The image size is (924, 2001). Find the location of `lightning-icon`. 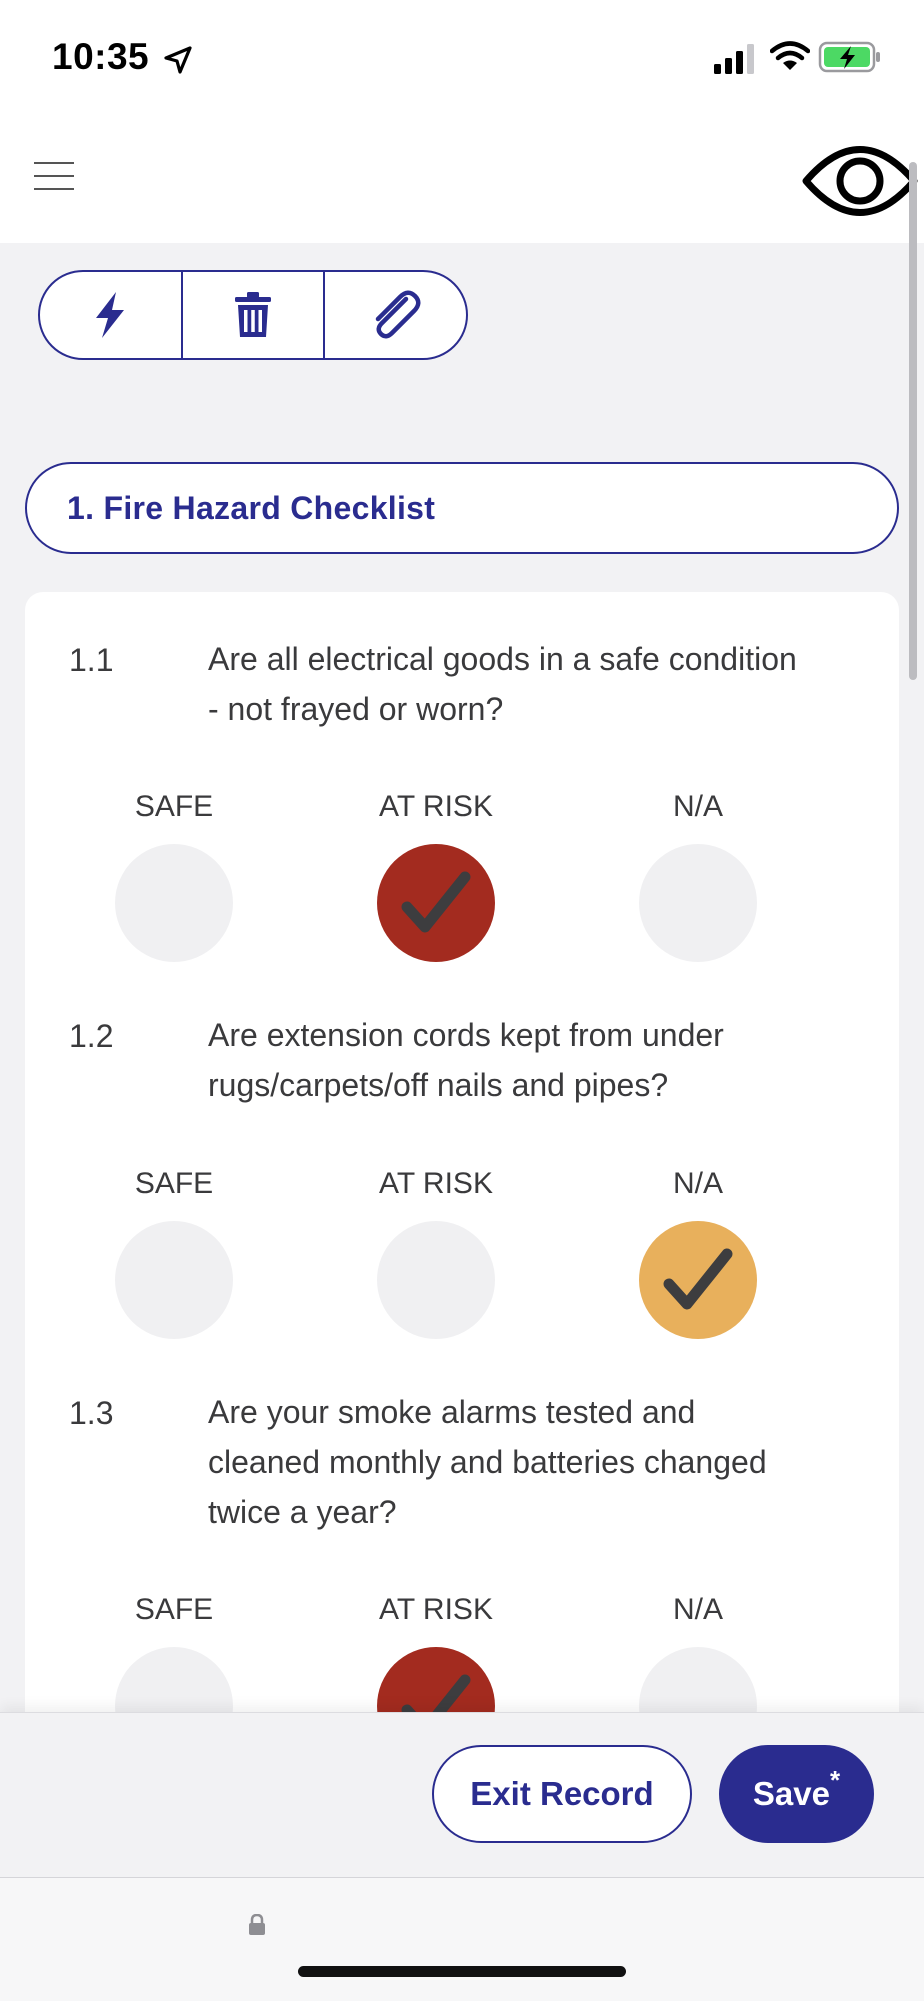

lightning-icon is located at coordinates (110, 315).